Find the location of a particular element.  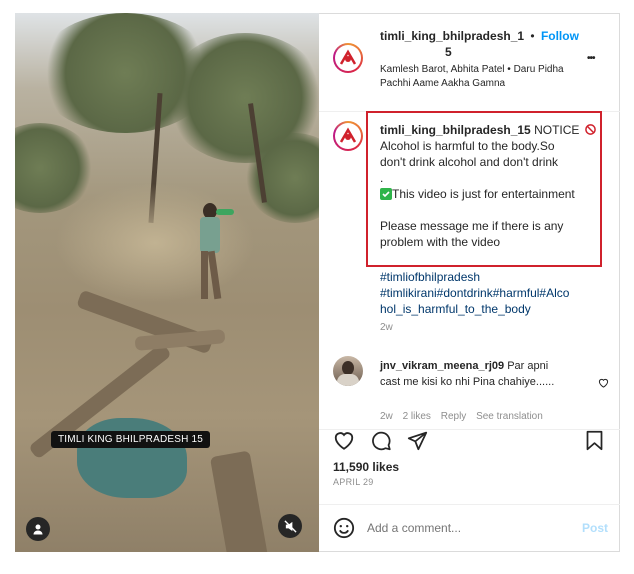

caption-line: Please message me if there is any is located at coordinates (472, 226).